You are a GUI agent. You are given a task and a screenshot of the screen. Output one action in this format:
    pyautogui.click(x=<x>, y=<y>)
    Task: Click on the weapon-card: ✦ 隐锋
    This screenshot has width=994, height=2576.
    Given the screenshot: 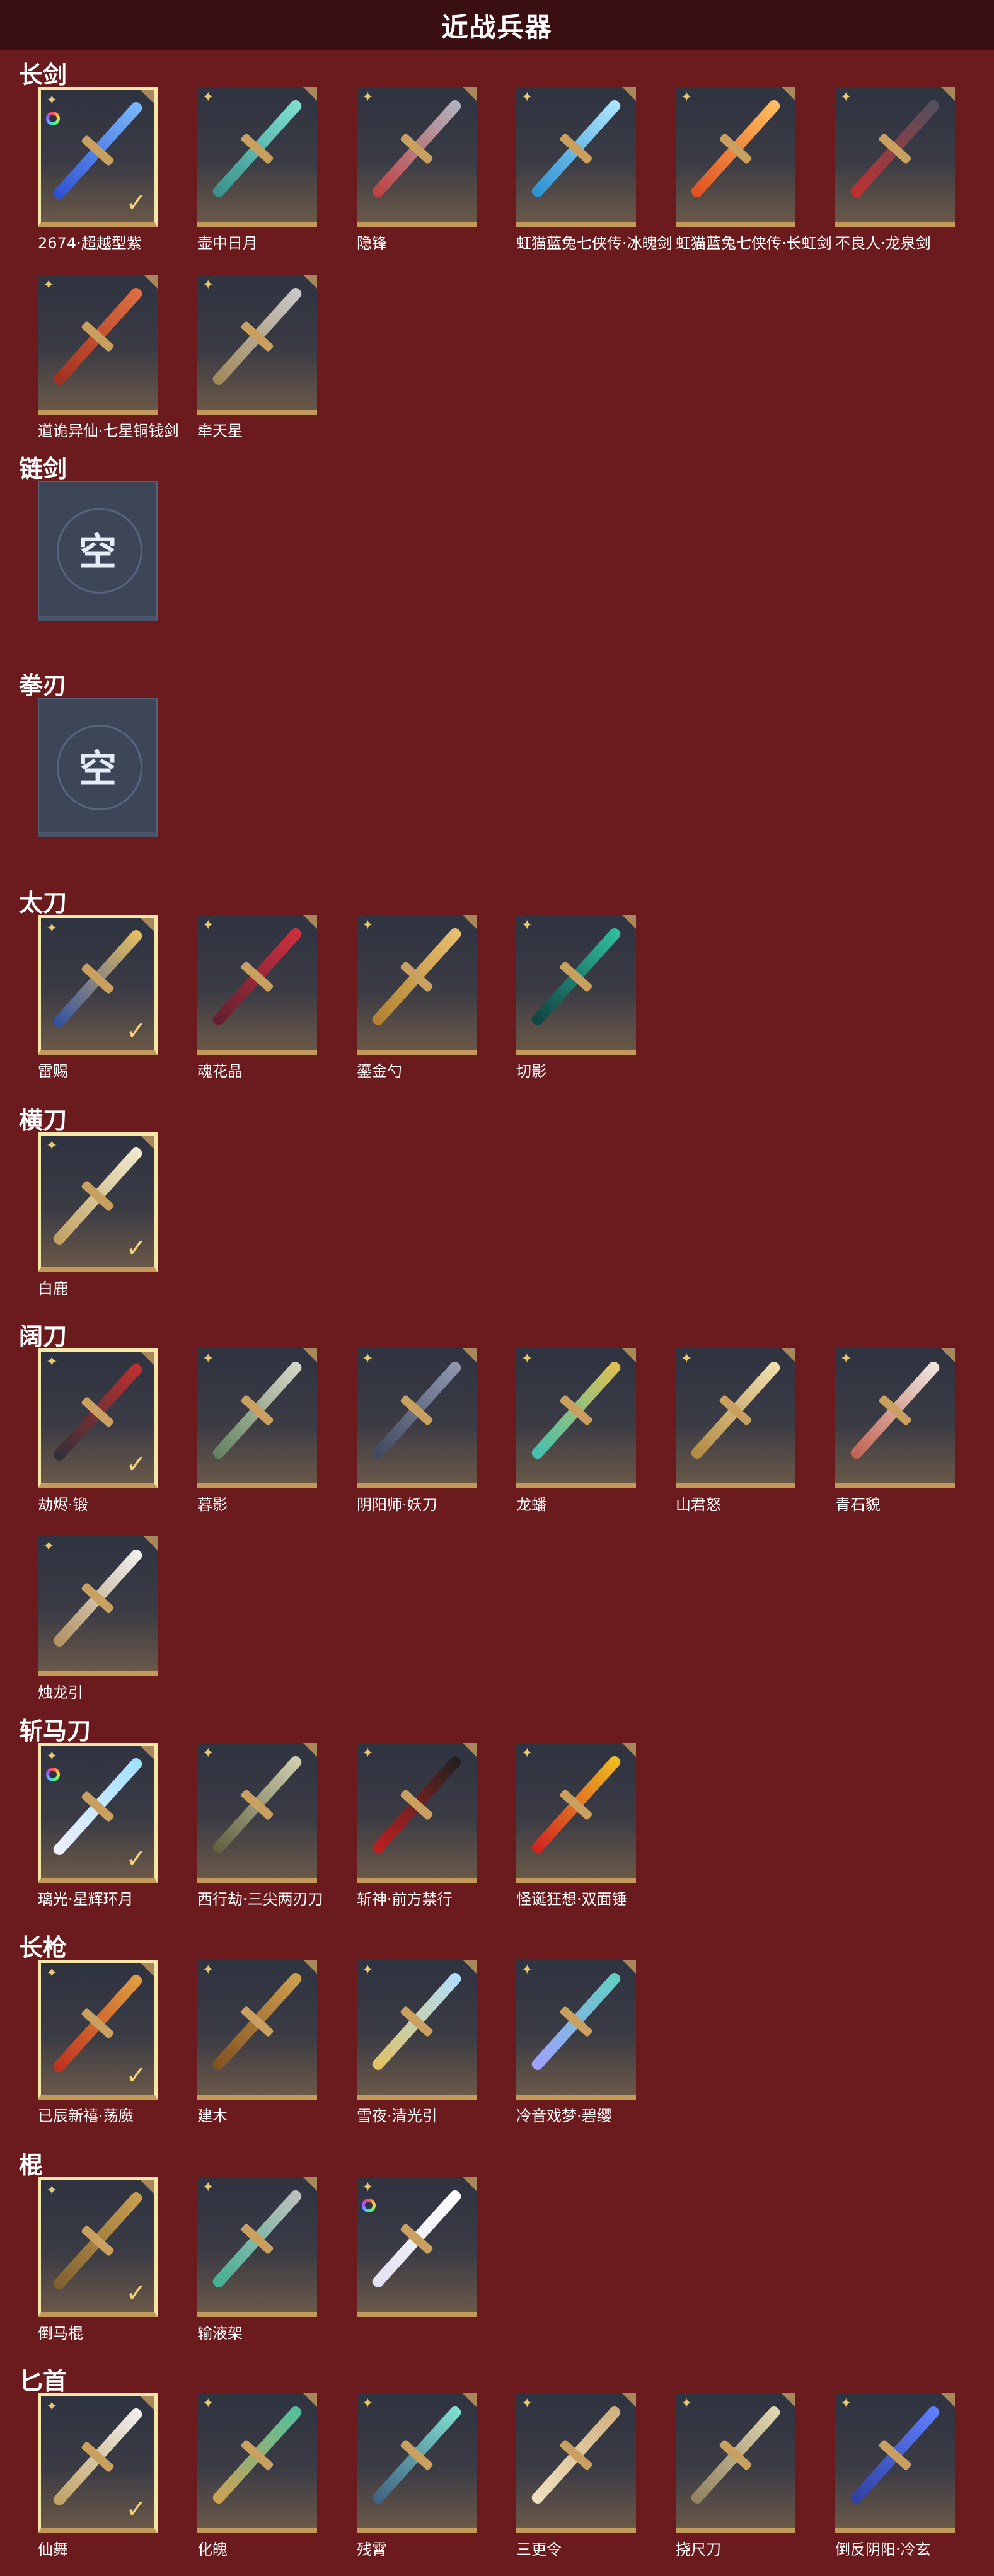 What is the action you would take?
    pyautogui.click(x=417, y=170)
    